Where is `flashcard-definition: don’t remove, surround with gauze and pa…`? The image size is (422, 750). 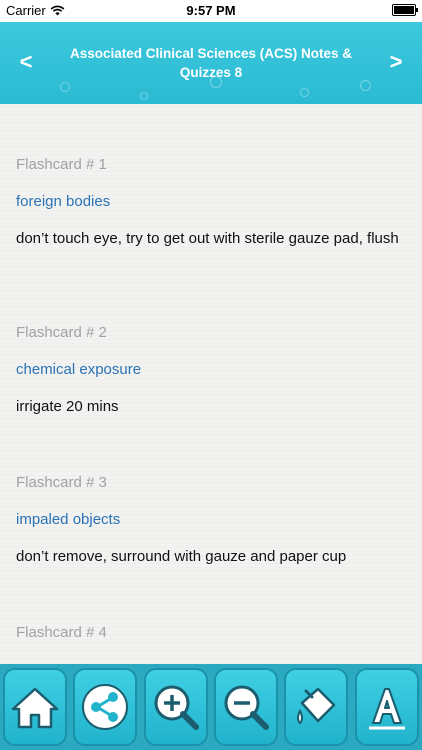 flashcard-definition: don’t remove, surround with gauze and pa… is located at coordinates (181, 556).